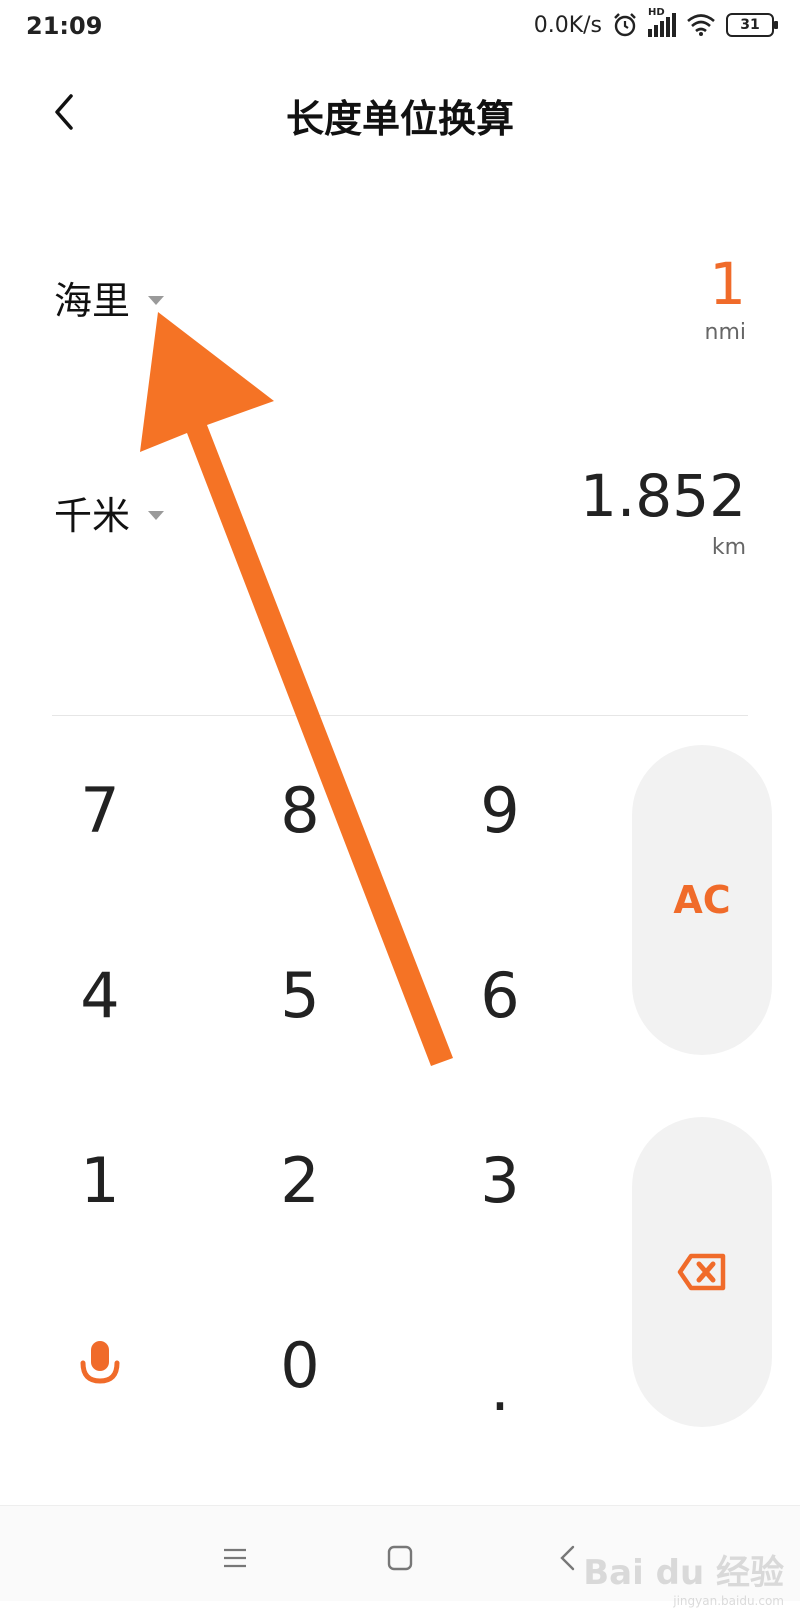 The height and width of the screenshot is (1608, 800). Describe the element at coordinates (752, 25) in the screenshot. I see `battery-icon: 31` at that location.